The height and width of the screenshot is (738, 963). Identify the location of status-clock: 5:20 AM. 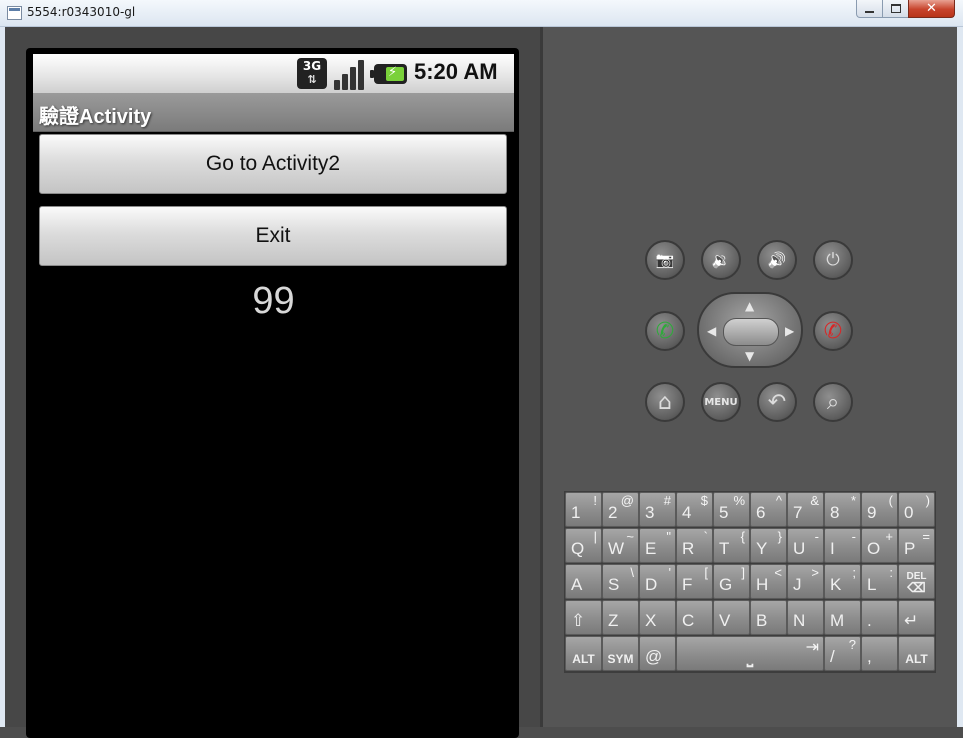
(456, 71).